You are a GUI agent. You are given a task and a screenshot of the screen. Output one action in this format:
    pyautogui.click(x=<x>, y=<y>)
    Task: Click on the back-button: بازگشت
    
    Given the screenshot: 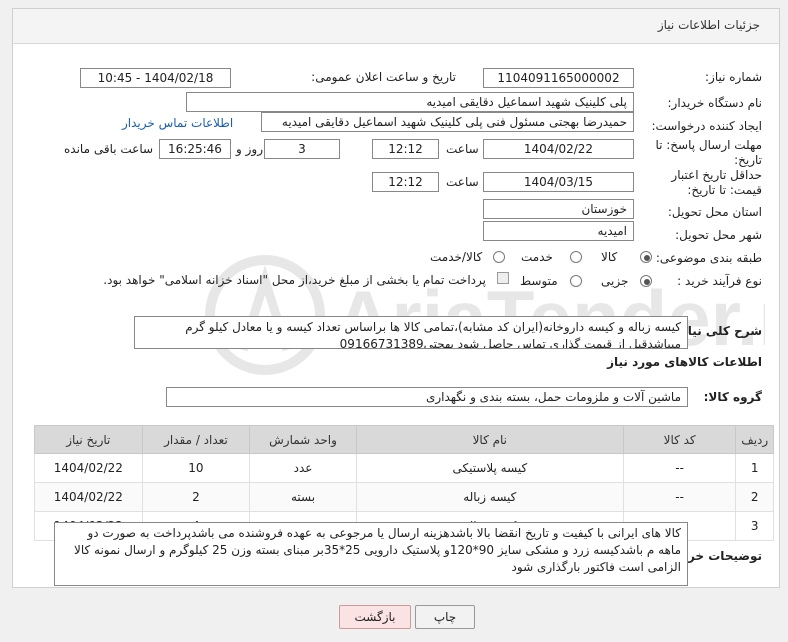 What is the action you would take?
    pyautogui.click(x=375, y=617)
    